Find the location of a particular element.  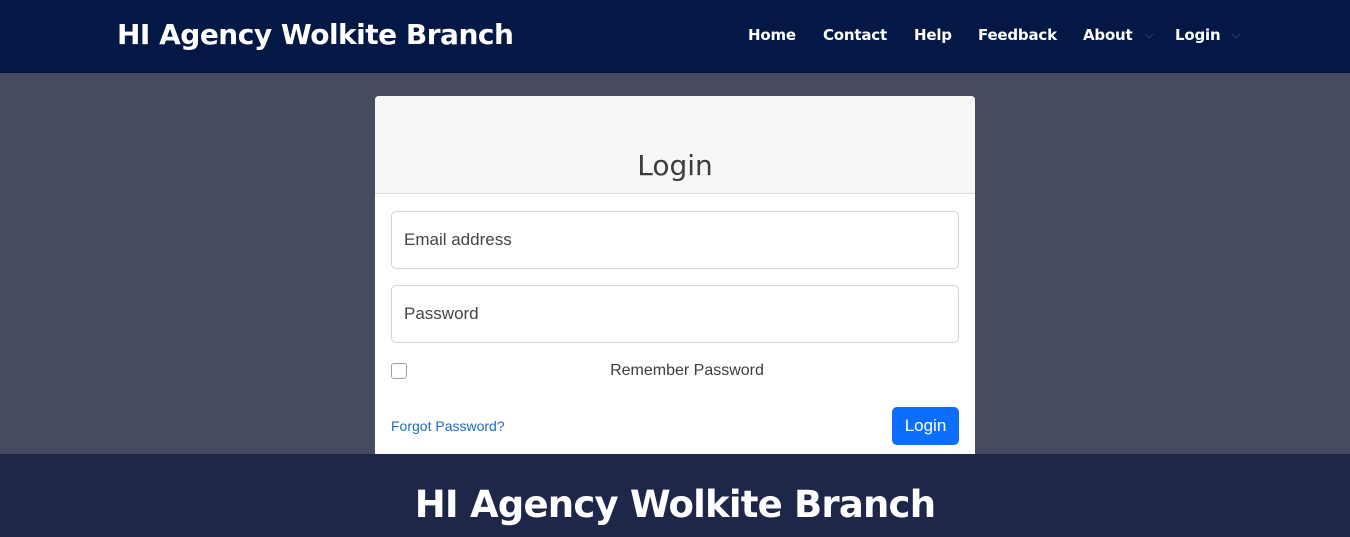

nav-item-contact: Contact is located at coordinates (855, 35).